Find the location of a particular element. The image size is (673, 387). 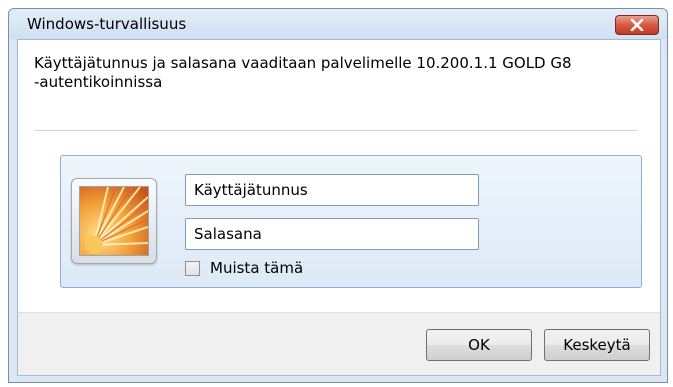

title-bar: Windows-turvallisuus is located at coordinates (338, 24).